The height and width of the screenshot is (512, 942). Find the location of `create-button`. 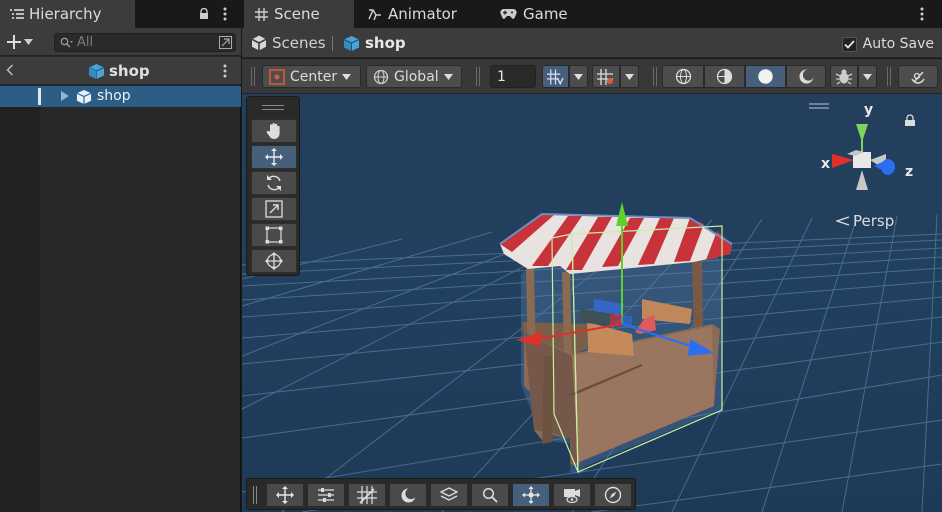

create-button is located at coordinates (23, 42).